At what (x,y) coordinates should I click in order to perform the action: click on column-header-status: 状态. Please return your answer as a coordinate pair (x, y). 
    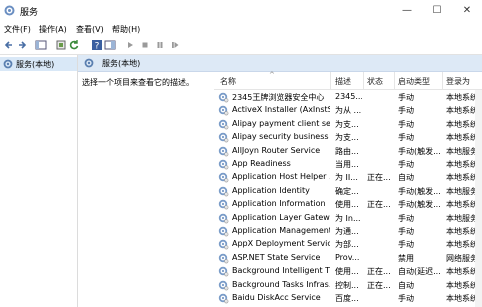
    Looking at the image, I should click on (375, 81).